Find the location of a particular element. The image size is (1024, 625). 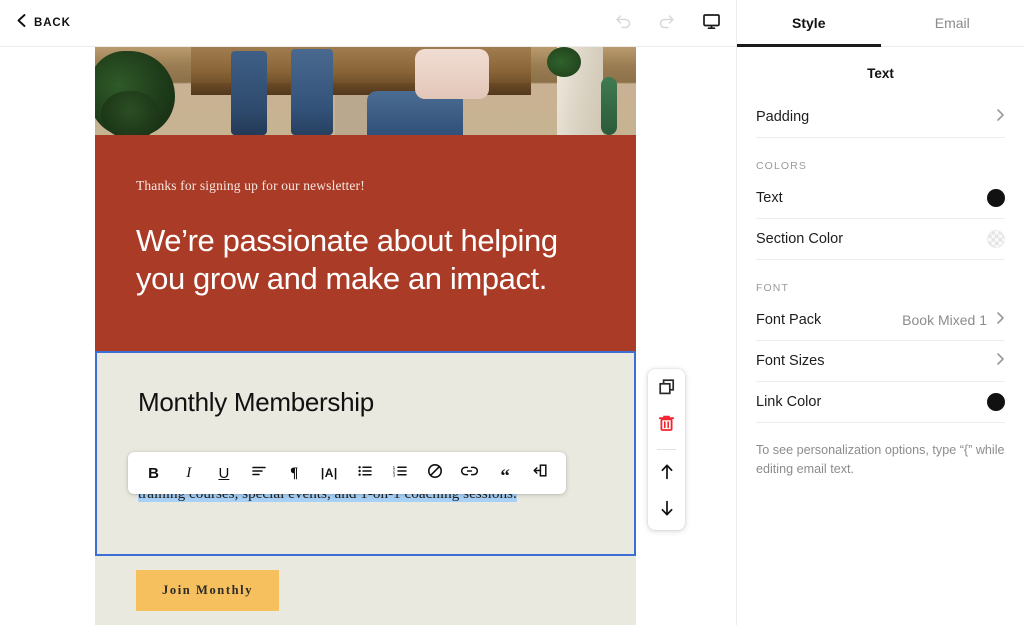

row-link-color-control is located at coordinates (996, 402).